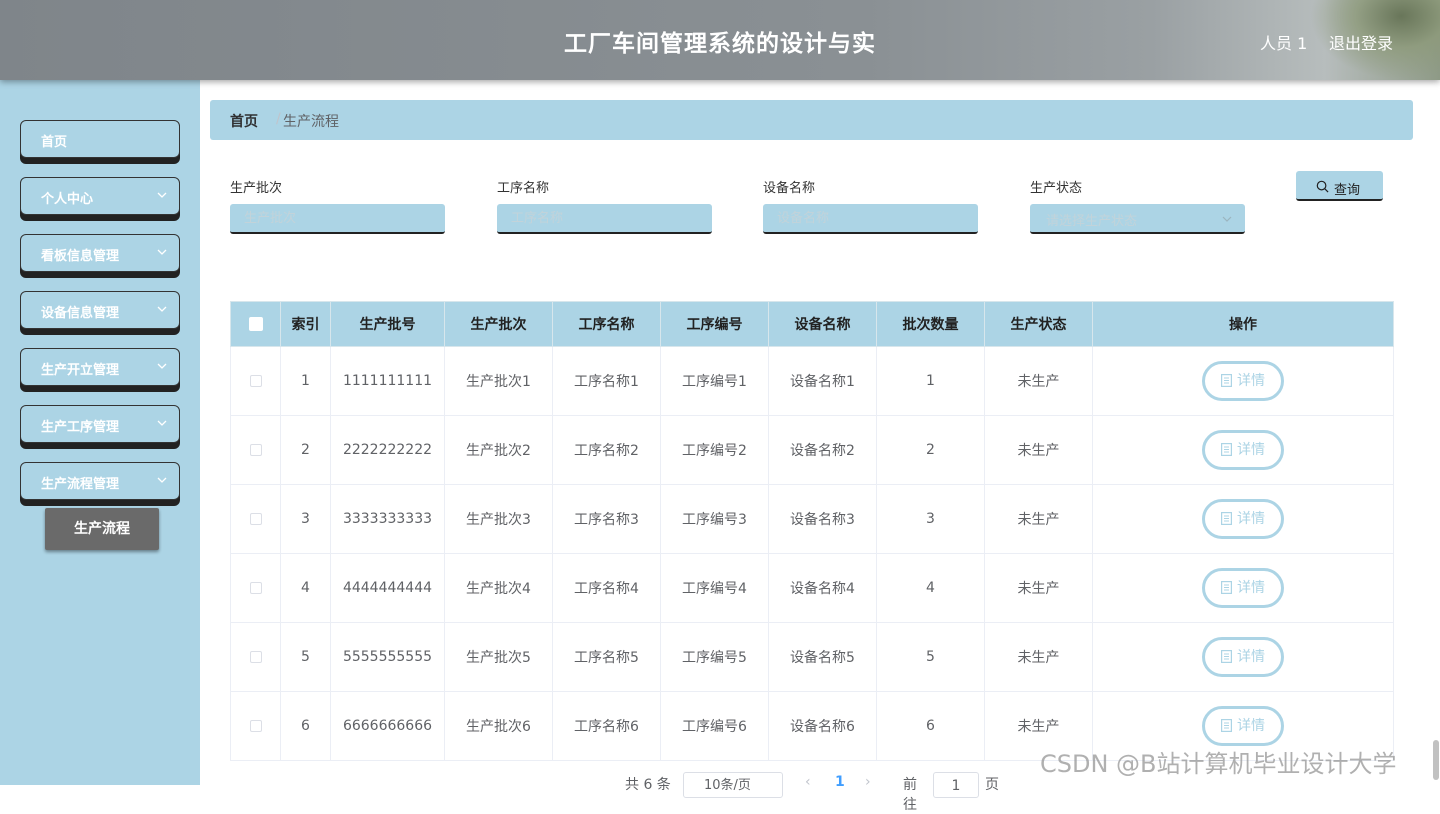 The height and width of the screenshot is (814, 1440). Describe the element at coordinates (387, 588) in the screenshot. I see `cell-batch-no: 4444444444` at that location.